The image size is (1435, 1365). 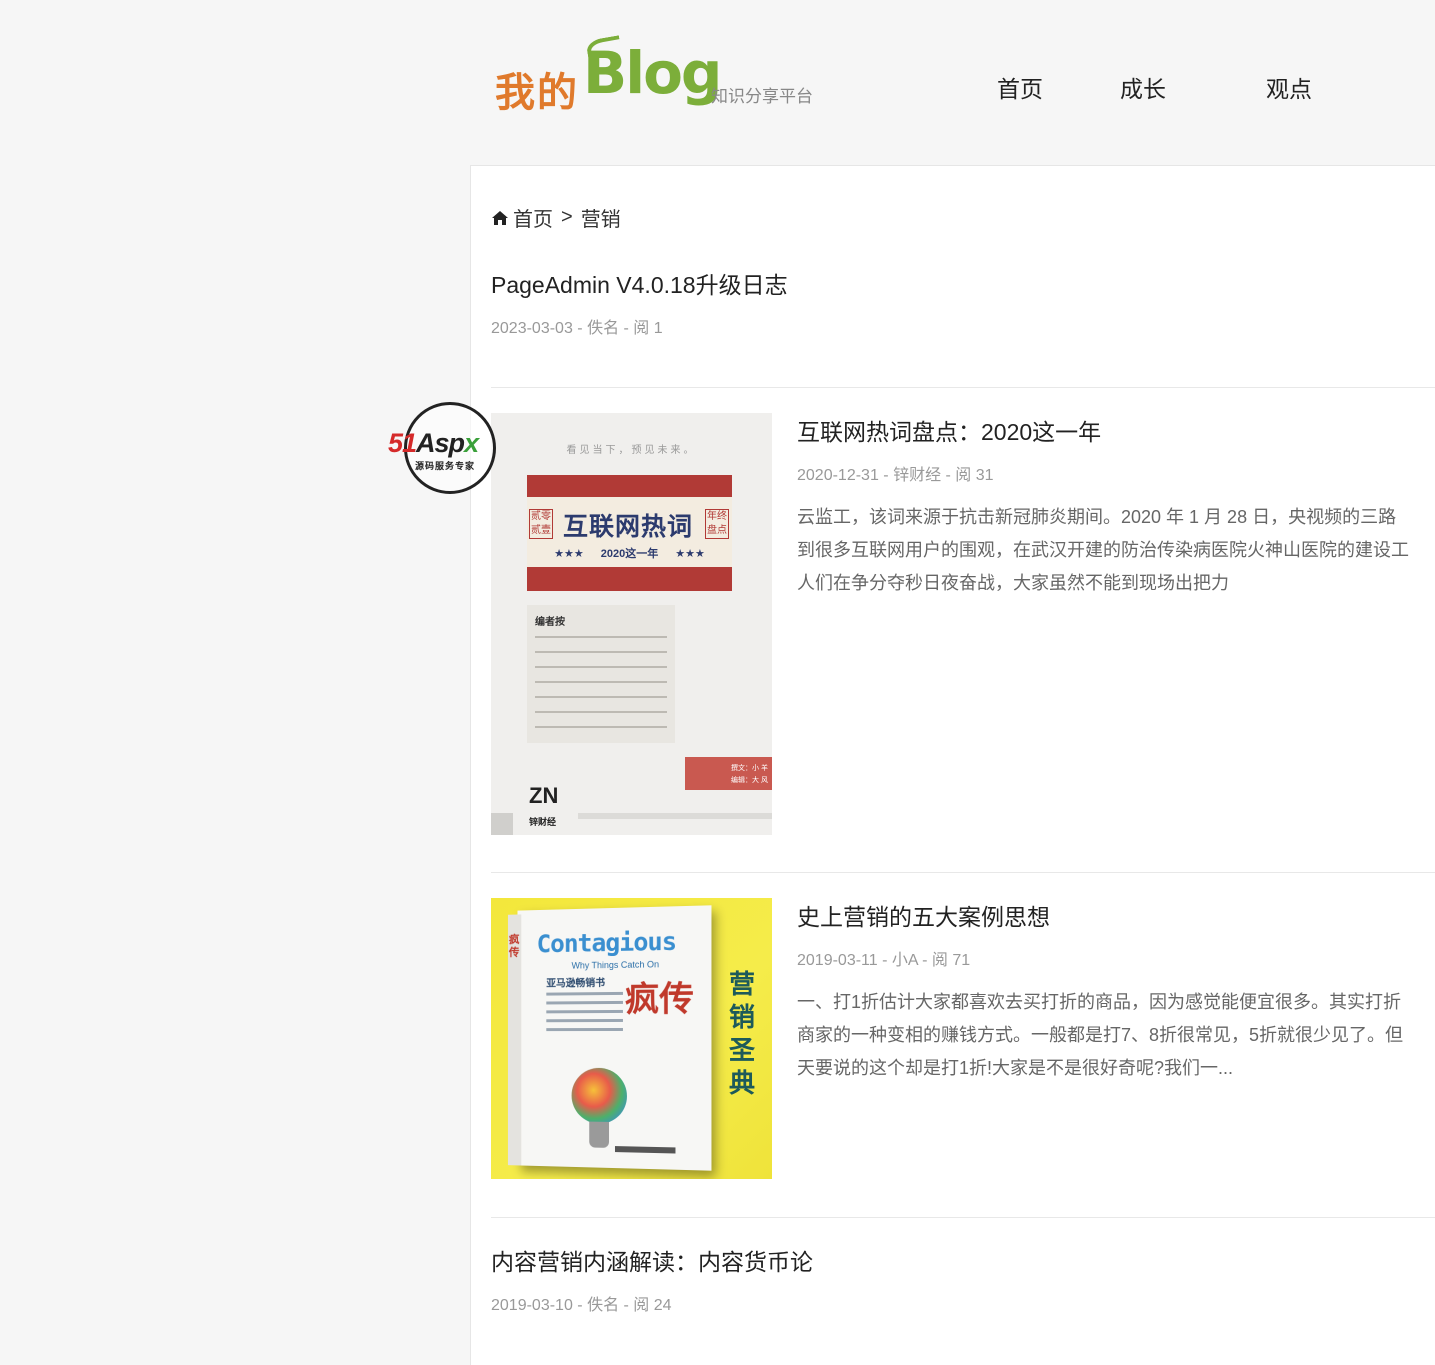 I want to click on thumb-side-text: 营销圣典, so click(x=741, y=1033).